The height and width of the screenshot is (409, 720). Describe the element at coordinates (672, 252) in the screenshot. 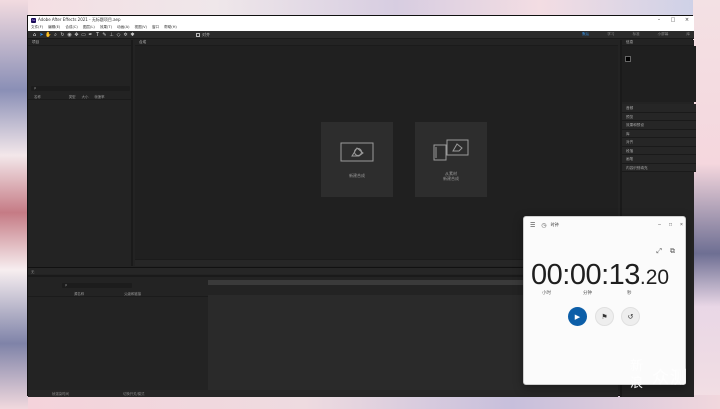

I see `compact-overlay-icon: ⧉` at that location.